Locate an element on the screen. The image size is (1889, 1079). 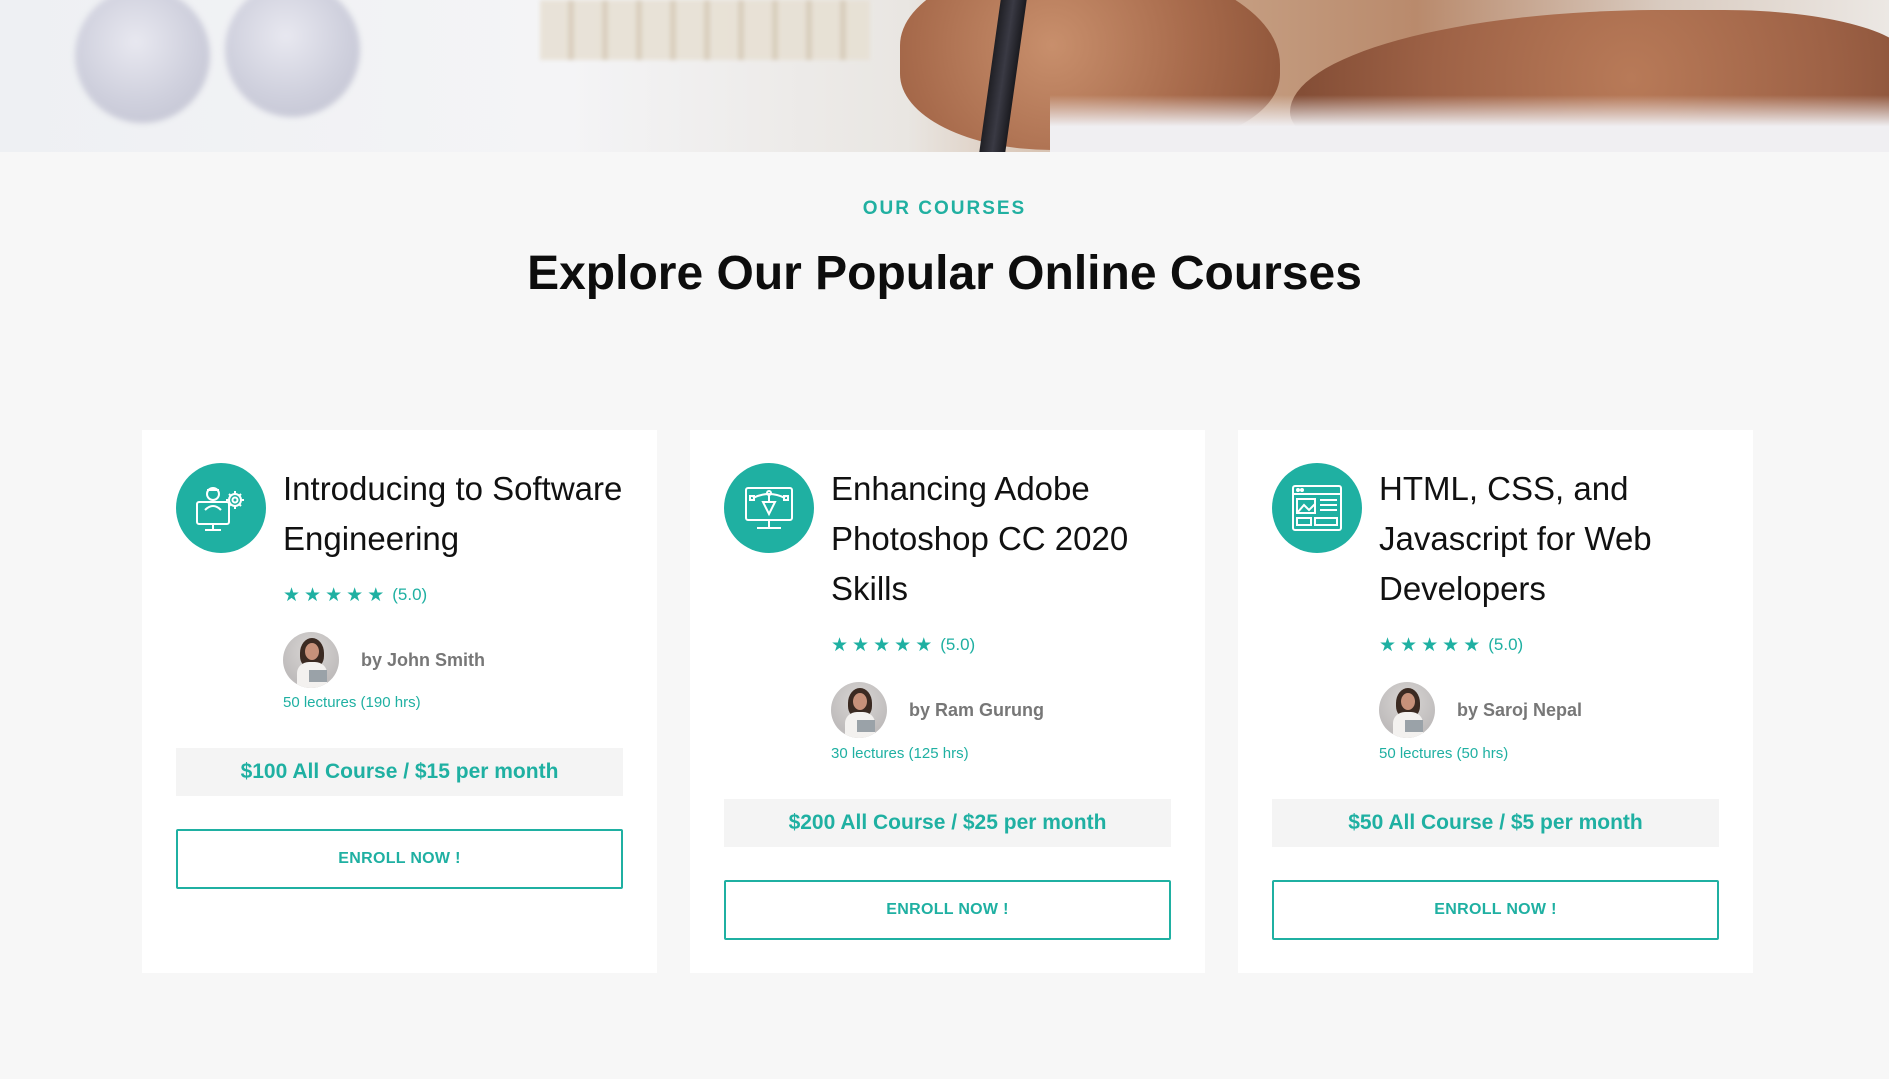
course-author: by John Smith is located at coordinates (384, 660).